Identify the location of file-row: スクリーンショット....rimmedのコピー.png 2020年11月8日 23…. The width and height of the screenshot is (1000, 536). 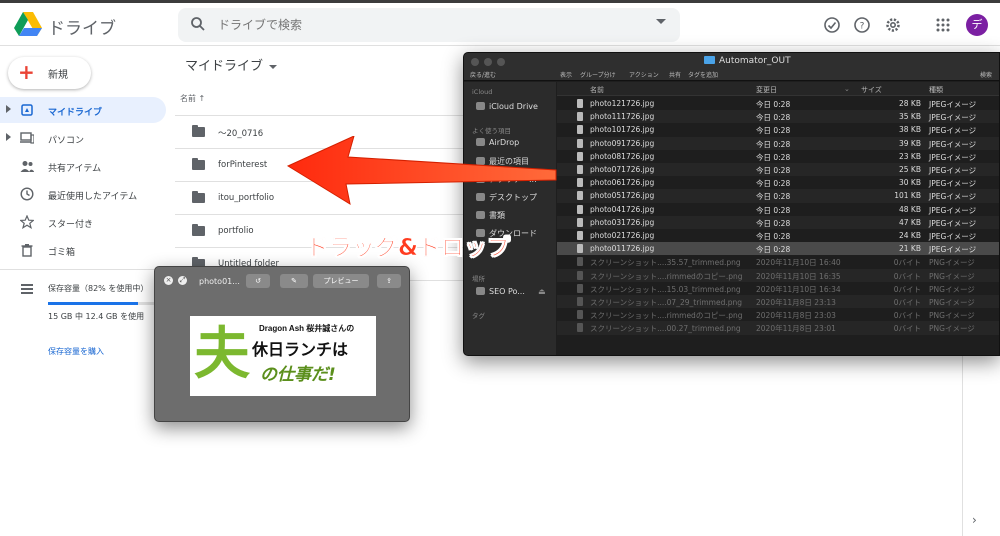
(778, 314).